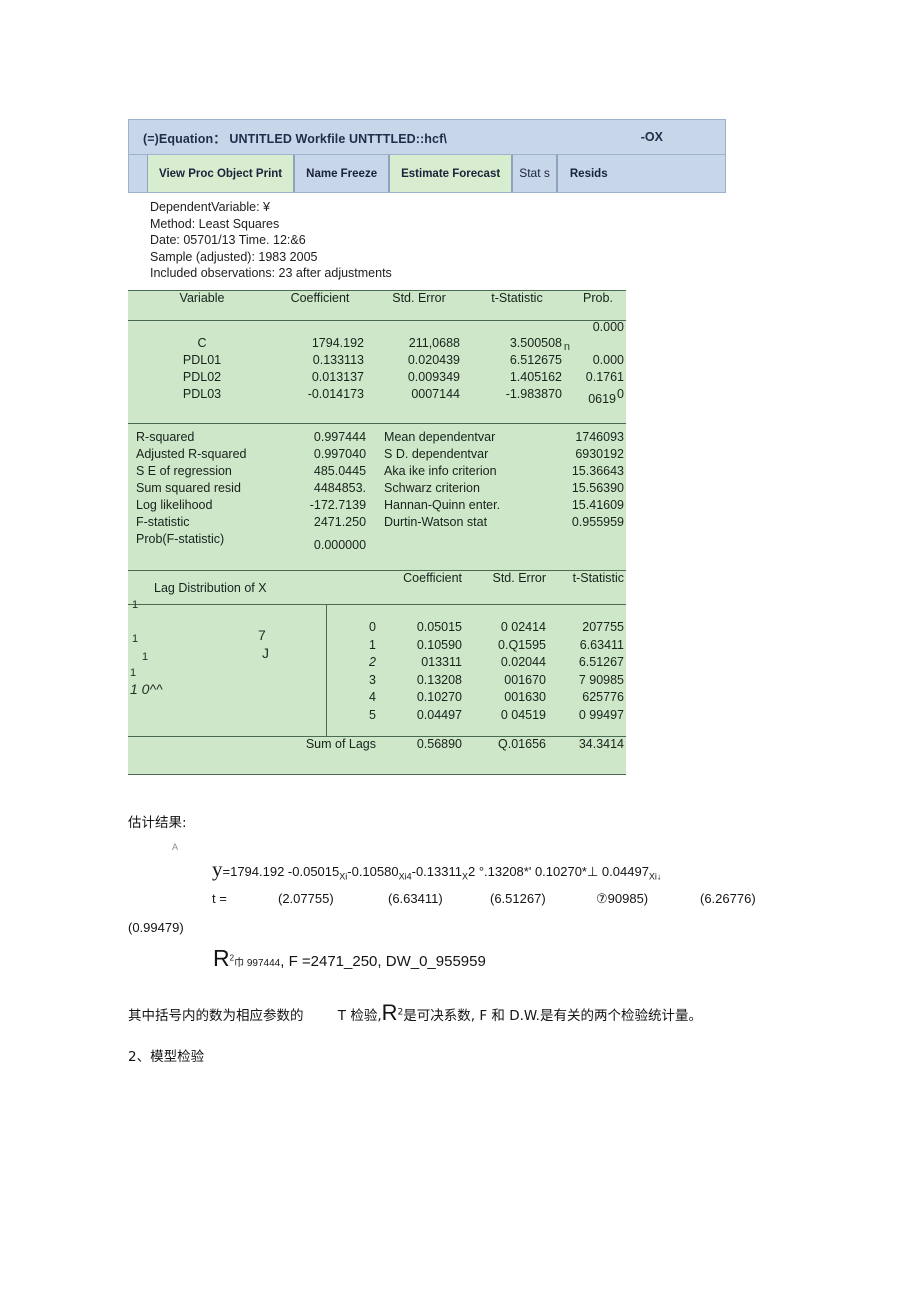 The height and width of the screenshot is (1303, 920). I want to click on cell-std-error: 0.020439, so click(433, 360).